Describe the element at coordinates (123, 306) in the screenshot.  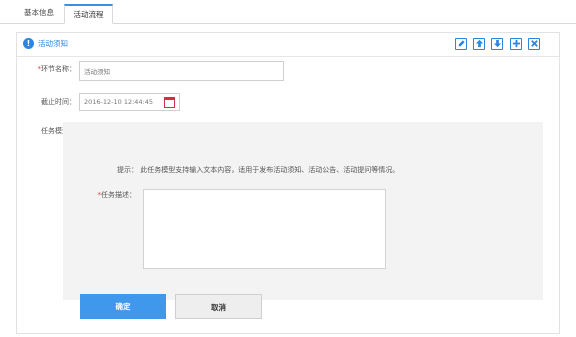
I see `confirm-button: 确定` at that location.